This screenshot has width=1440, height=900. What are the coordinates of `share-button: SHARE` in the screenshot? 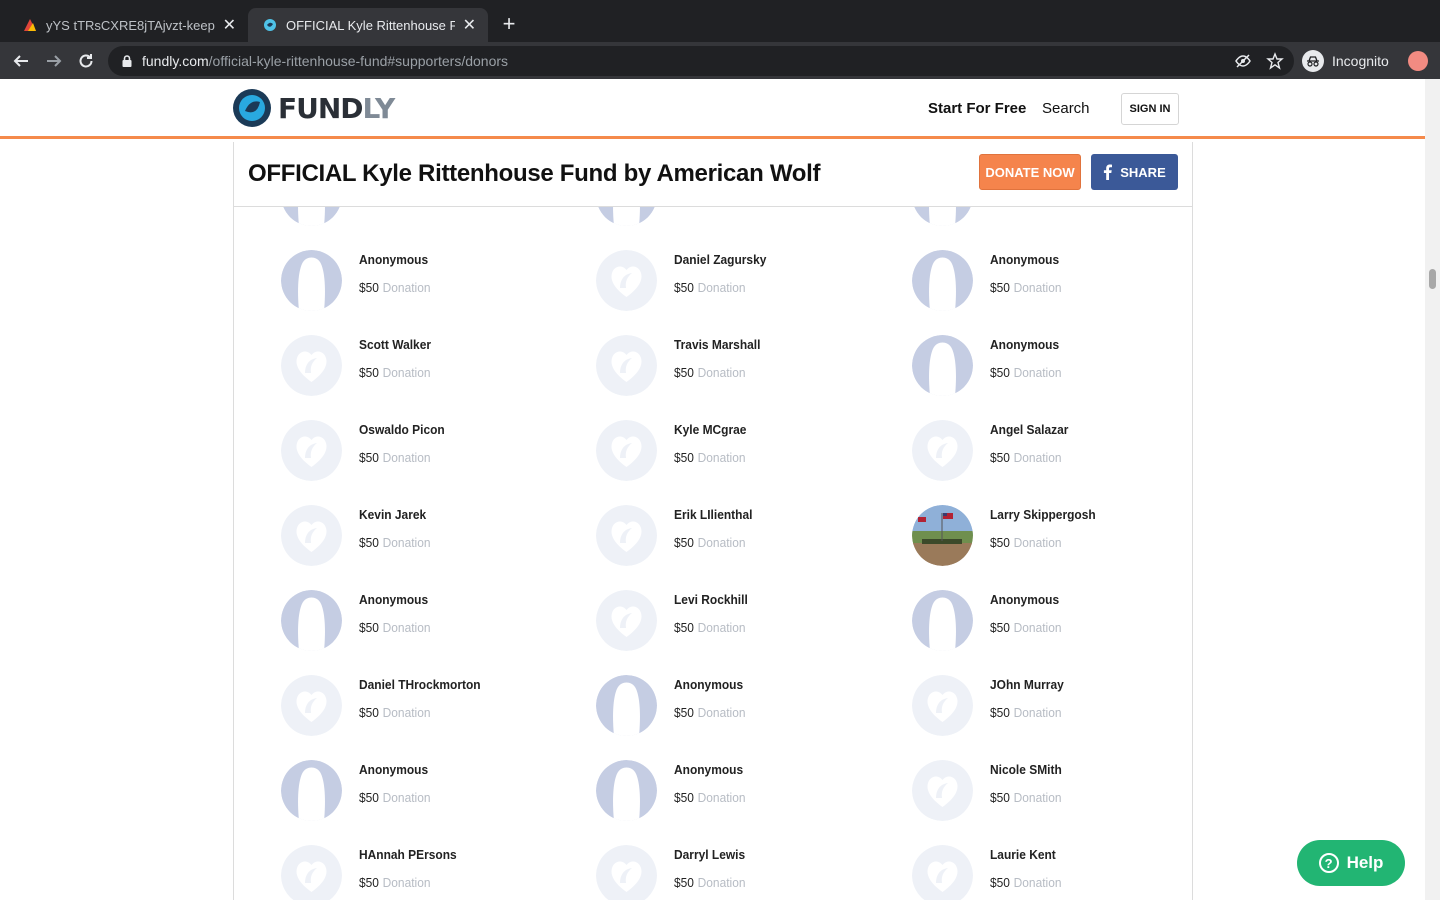 It's located at (1134, 172).